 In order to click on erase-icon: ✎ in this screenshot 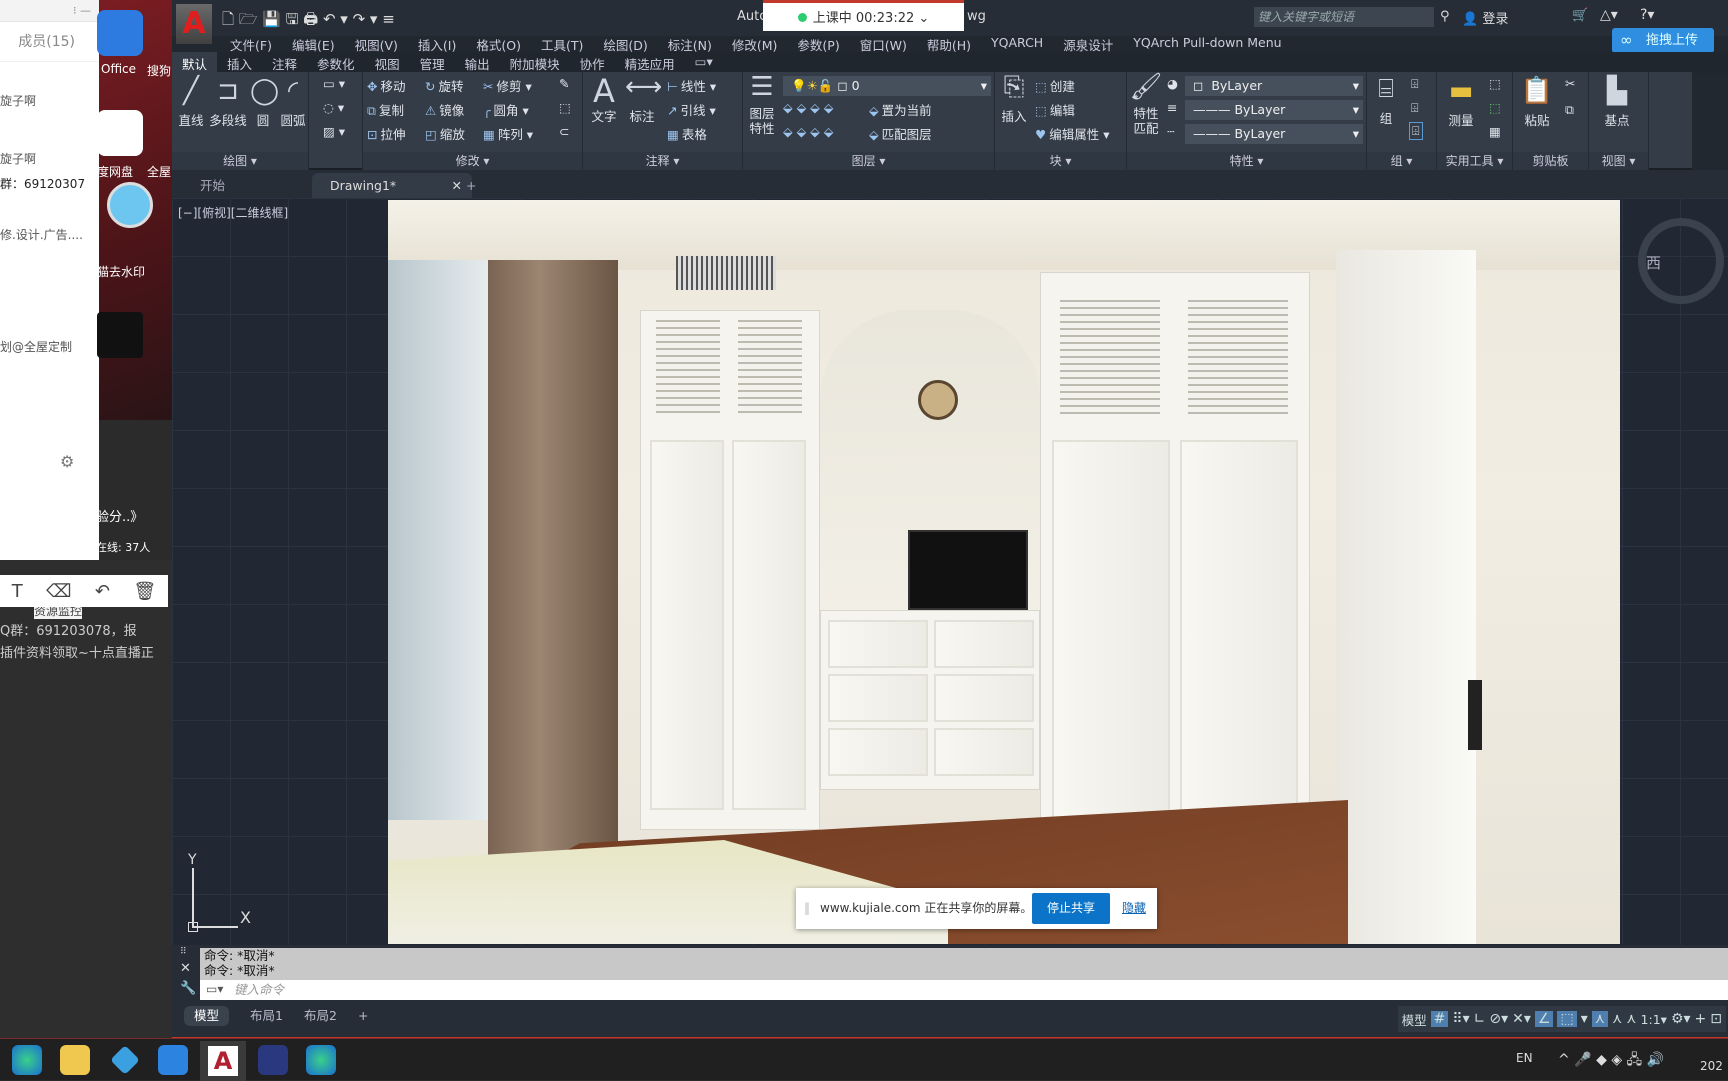, I will do `click(564, 83)`.